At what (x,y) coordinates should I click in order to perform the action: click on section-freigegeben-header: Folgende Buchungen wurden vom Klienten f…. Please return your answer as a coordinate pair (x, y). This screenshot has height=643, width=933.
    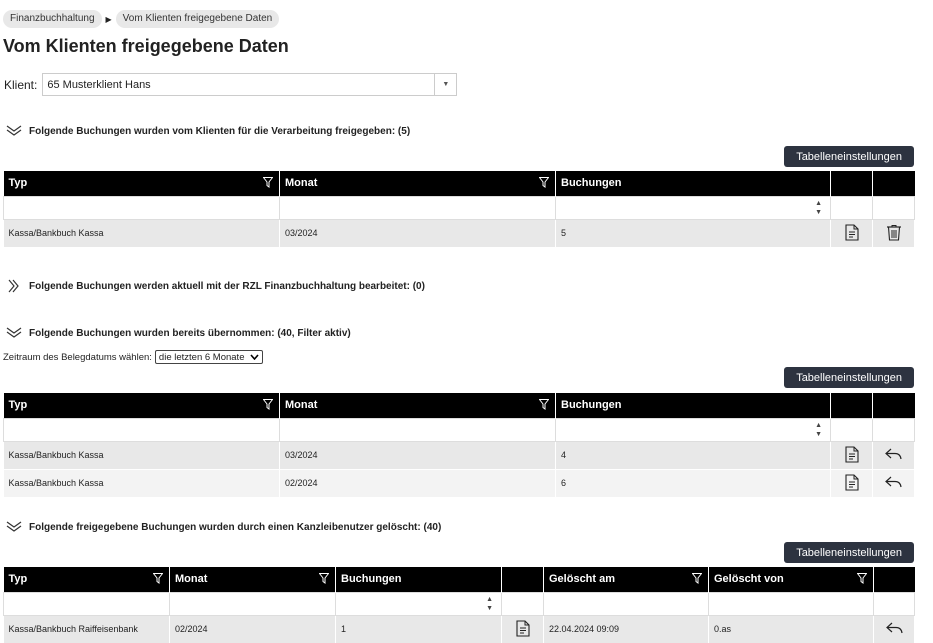
    Looking at the image, I should click on (207, 131).